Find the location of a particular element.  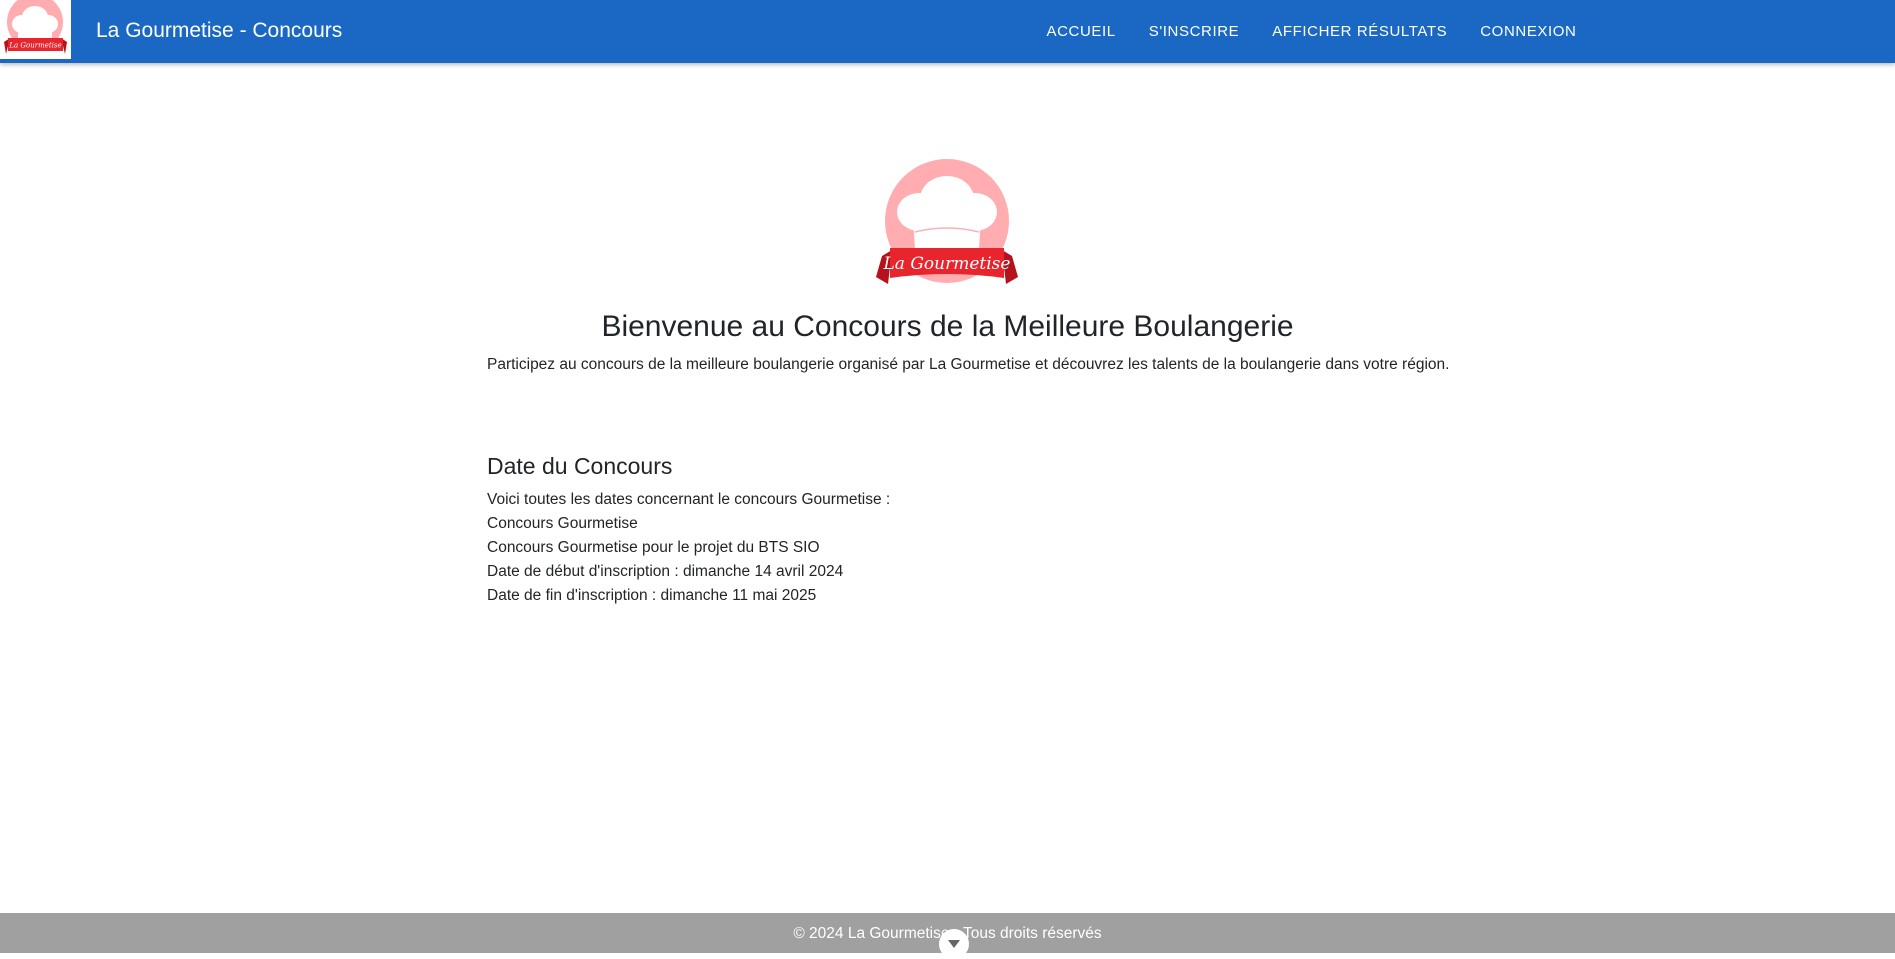

chevron-down-icon is located at coordinates (954, 944).